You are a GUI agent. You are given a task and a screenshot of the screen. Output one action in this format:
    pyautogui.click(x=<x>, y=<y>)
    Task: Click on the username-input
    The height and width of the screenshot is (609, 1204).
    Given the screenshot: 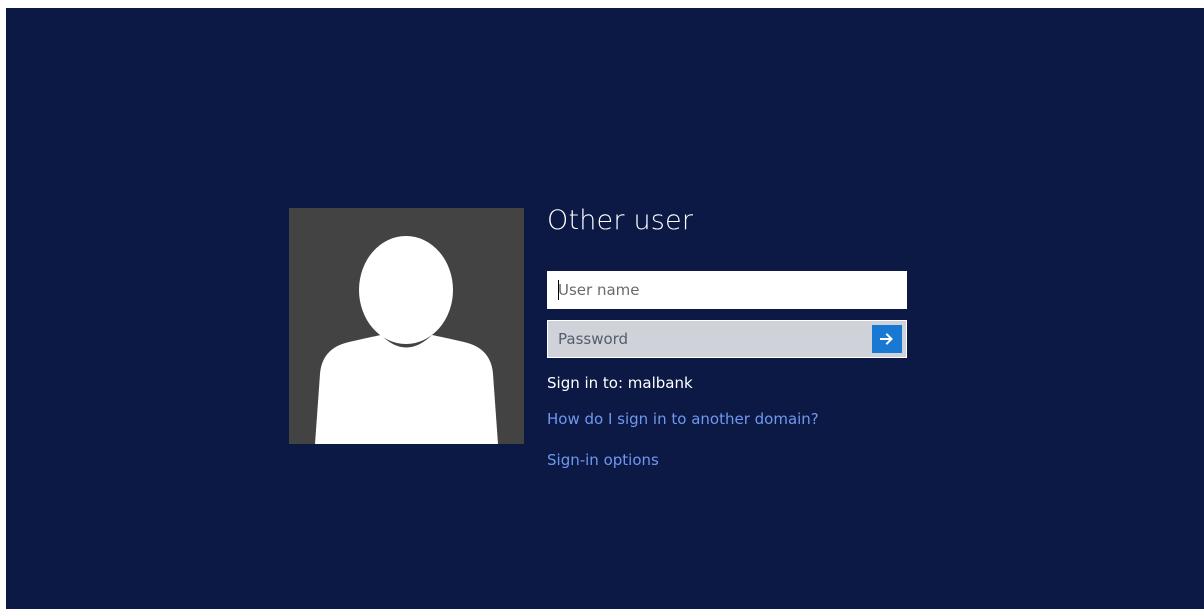 What is the action you would take?
    pyautogui.click(x=727, y=290)
    